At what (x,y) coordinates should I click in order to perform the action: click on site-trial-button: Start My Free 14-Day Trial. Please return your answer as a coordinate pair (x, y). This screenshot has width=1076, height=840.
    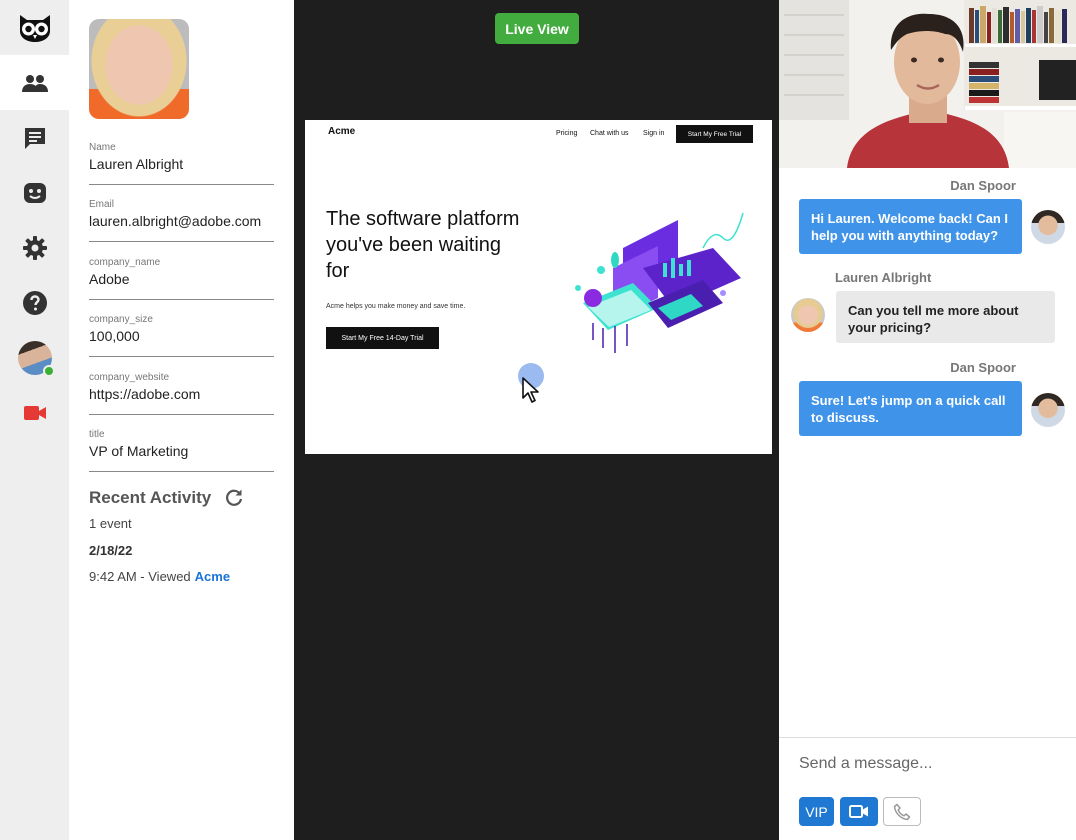
    Looking at the image, I should click on (382, 338).